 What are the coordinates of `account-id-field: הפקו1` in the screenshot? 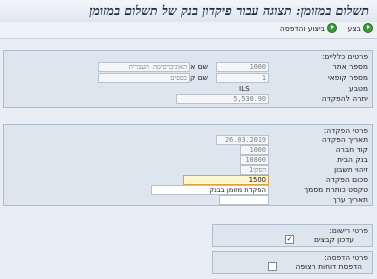 It's located at (254, 170).